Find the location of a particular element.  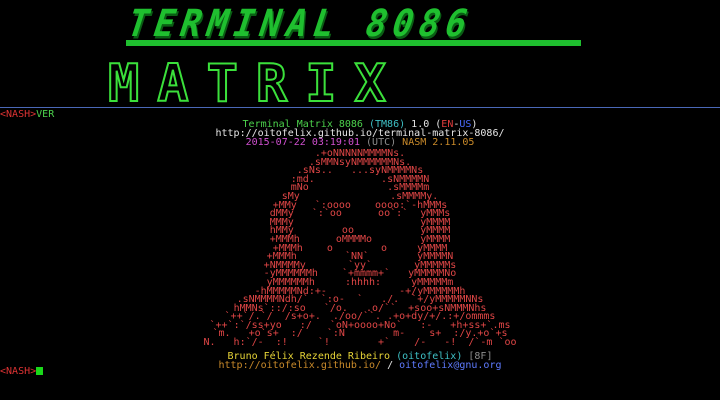

logo-underline is located at coordinates (353, 43).